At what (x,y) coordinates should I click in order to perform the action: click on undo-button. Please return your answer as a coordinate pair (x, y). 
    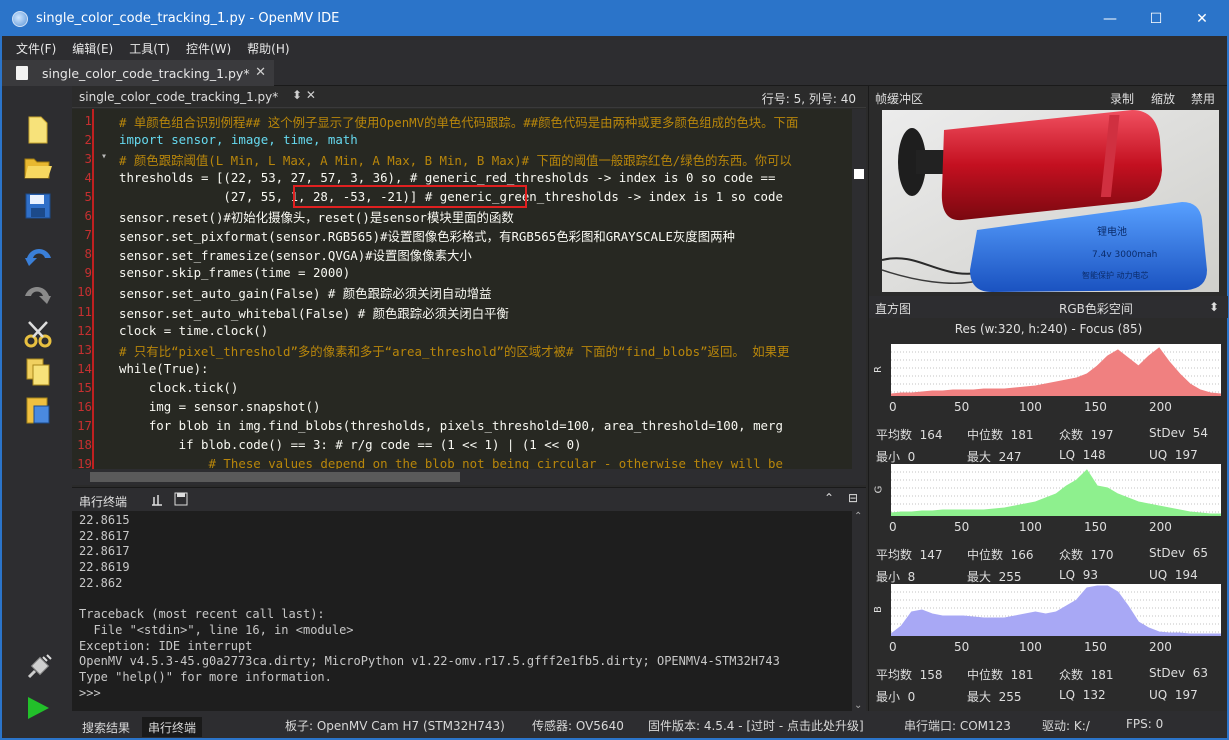
    Looking at the image, I should click on (38, 256).